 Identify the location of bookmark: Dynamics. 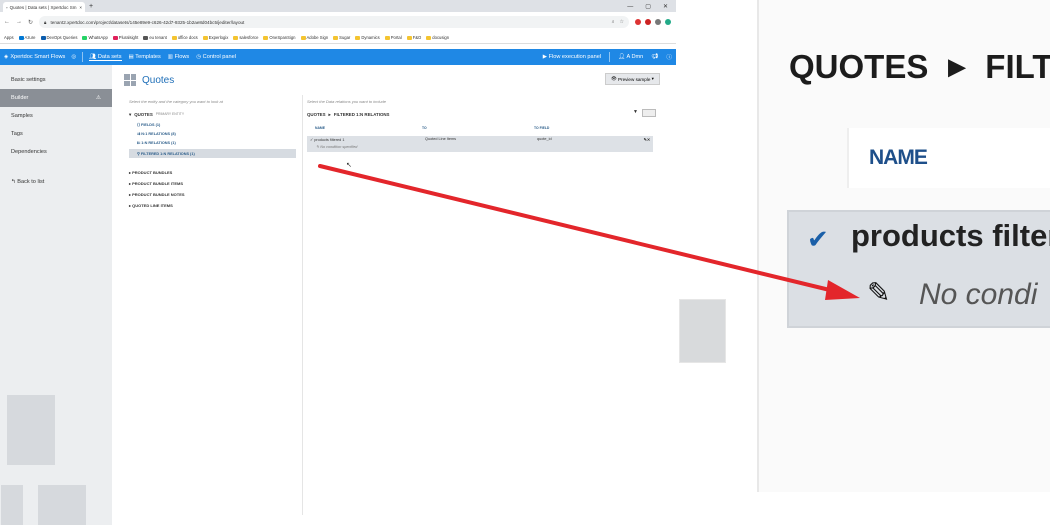
(367, 37).